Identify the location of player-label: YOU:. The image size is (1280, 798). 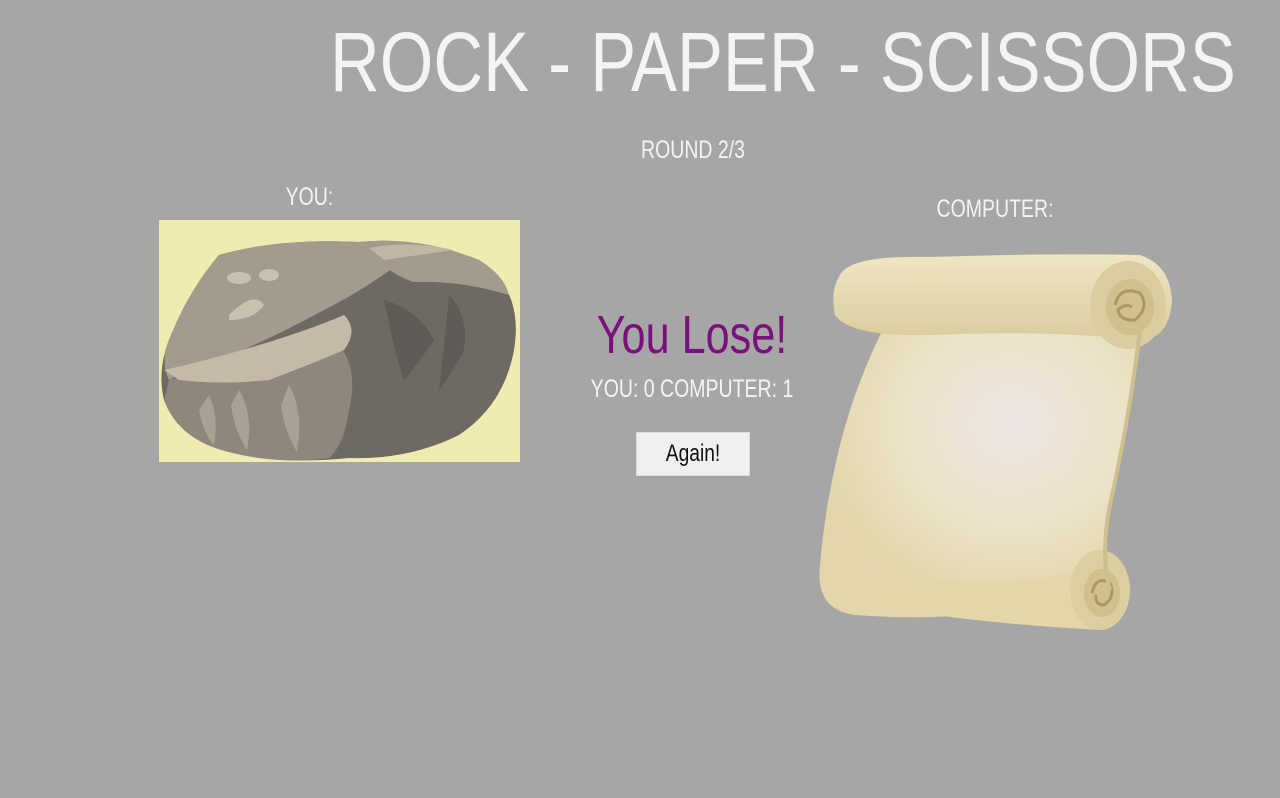
(309, 197).